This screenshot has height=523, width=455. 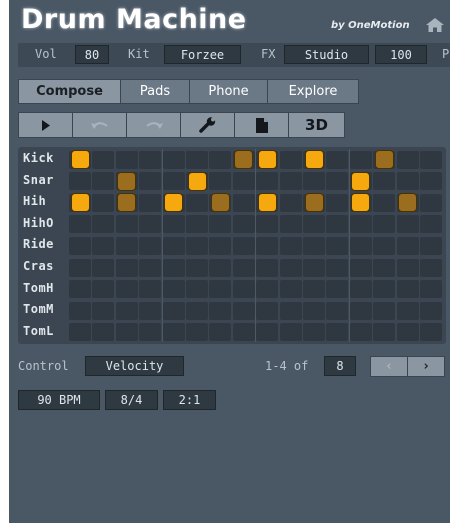 I want to click on tab-phone: Phone, so click(x=228, y=91).